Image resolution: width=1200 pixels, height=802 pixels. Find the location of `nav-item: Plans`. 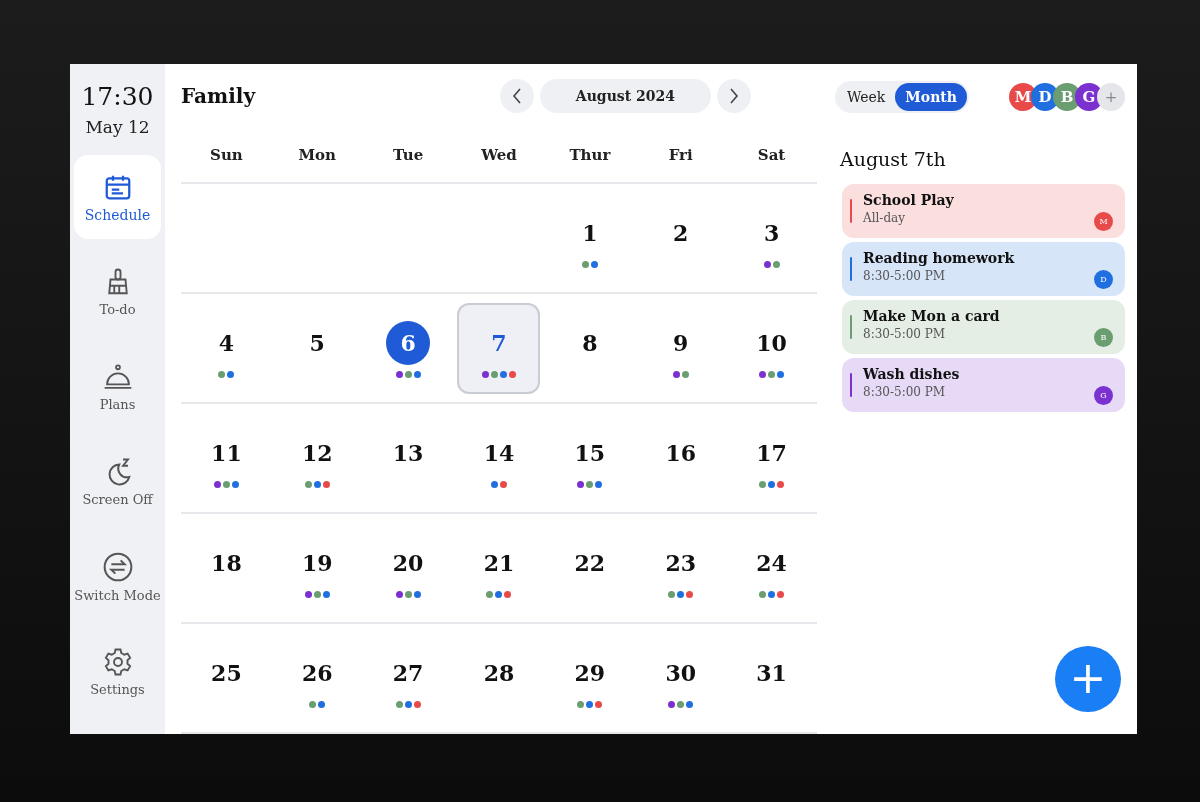

nav-item: Plans is located at coordinates (117, 387).